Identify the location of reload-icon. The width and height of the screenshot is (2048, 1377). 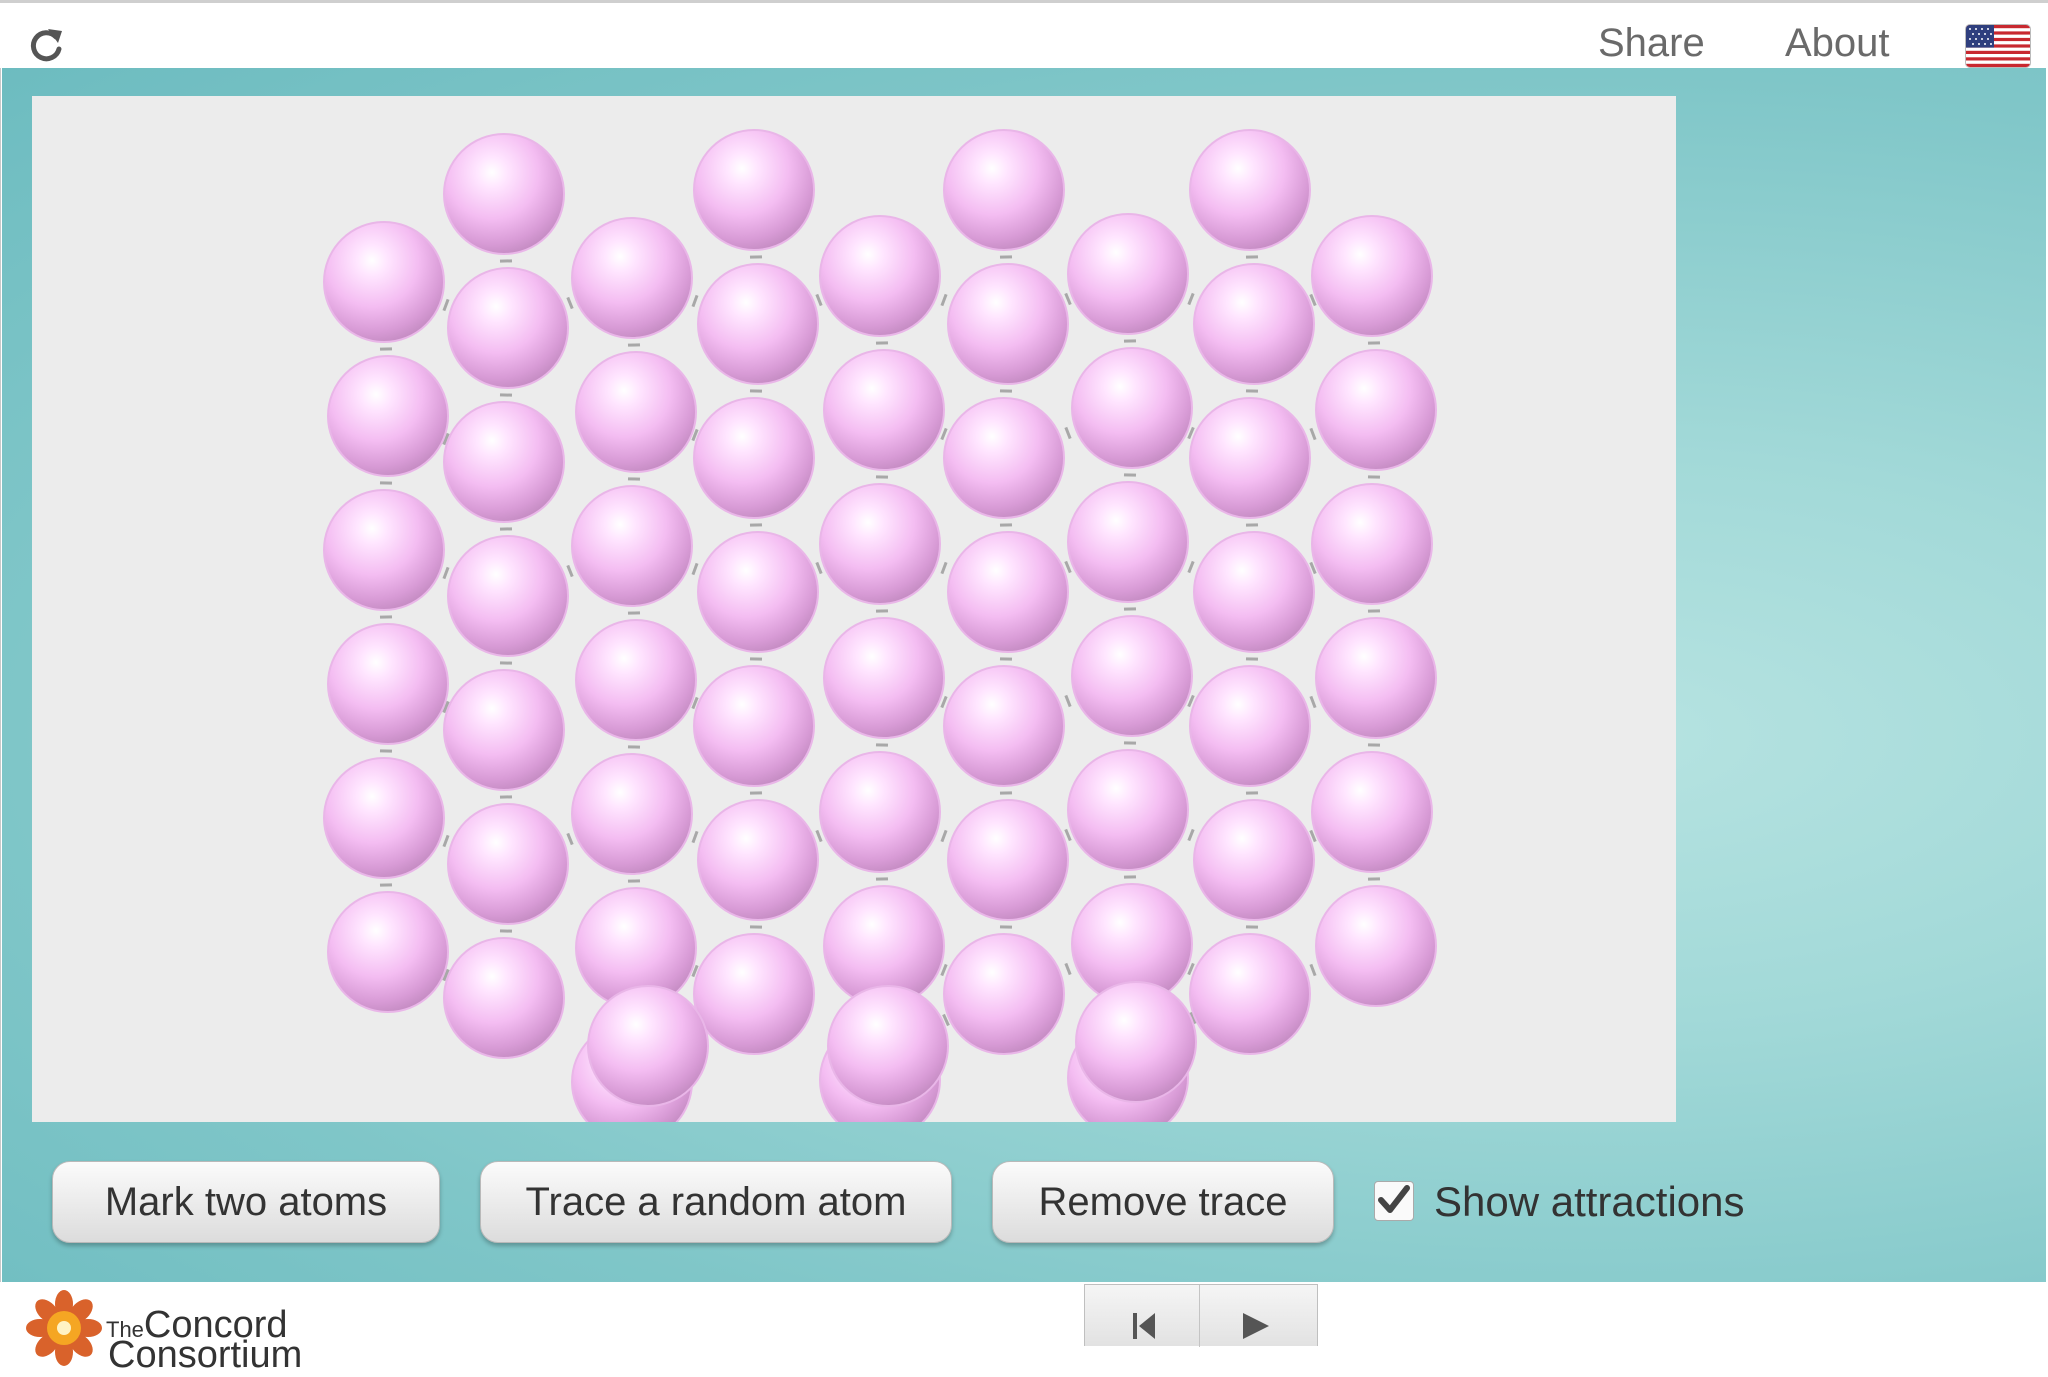
(46, 45).